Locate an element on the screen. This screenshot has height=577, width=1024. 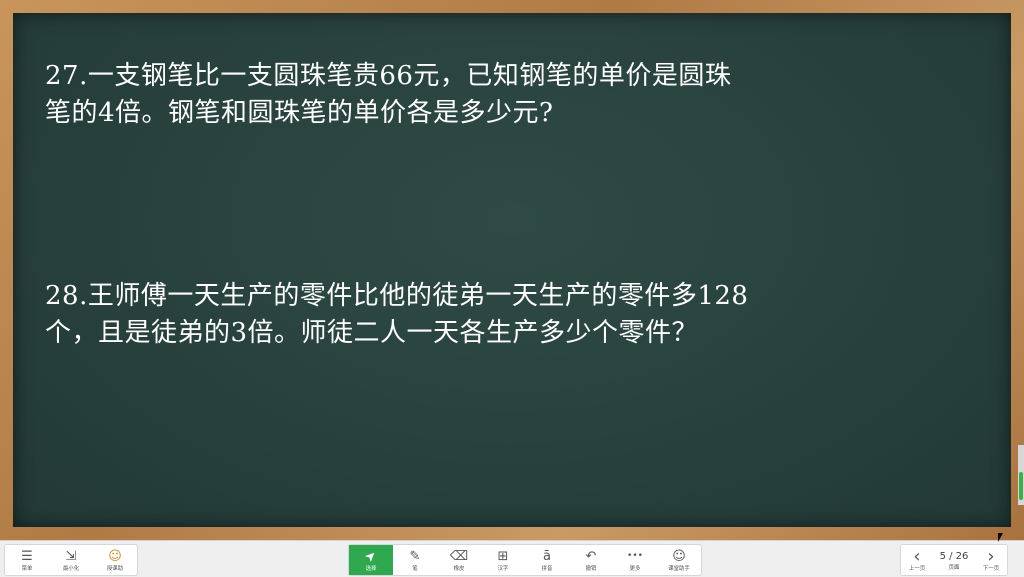
toolbar-page-group: ‹ 上一页 5 / 26 页面 › 下一页 is located at coordinates (954, 560).